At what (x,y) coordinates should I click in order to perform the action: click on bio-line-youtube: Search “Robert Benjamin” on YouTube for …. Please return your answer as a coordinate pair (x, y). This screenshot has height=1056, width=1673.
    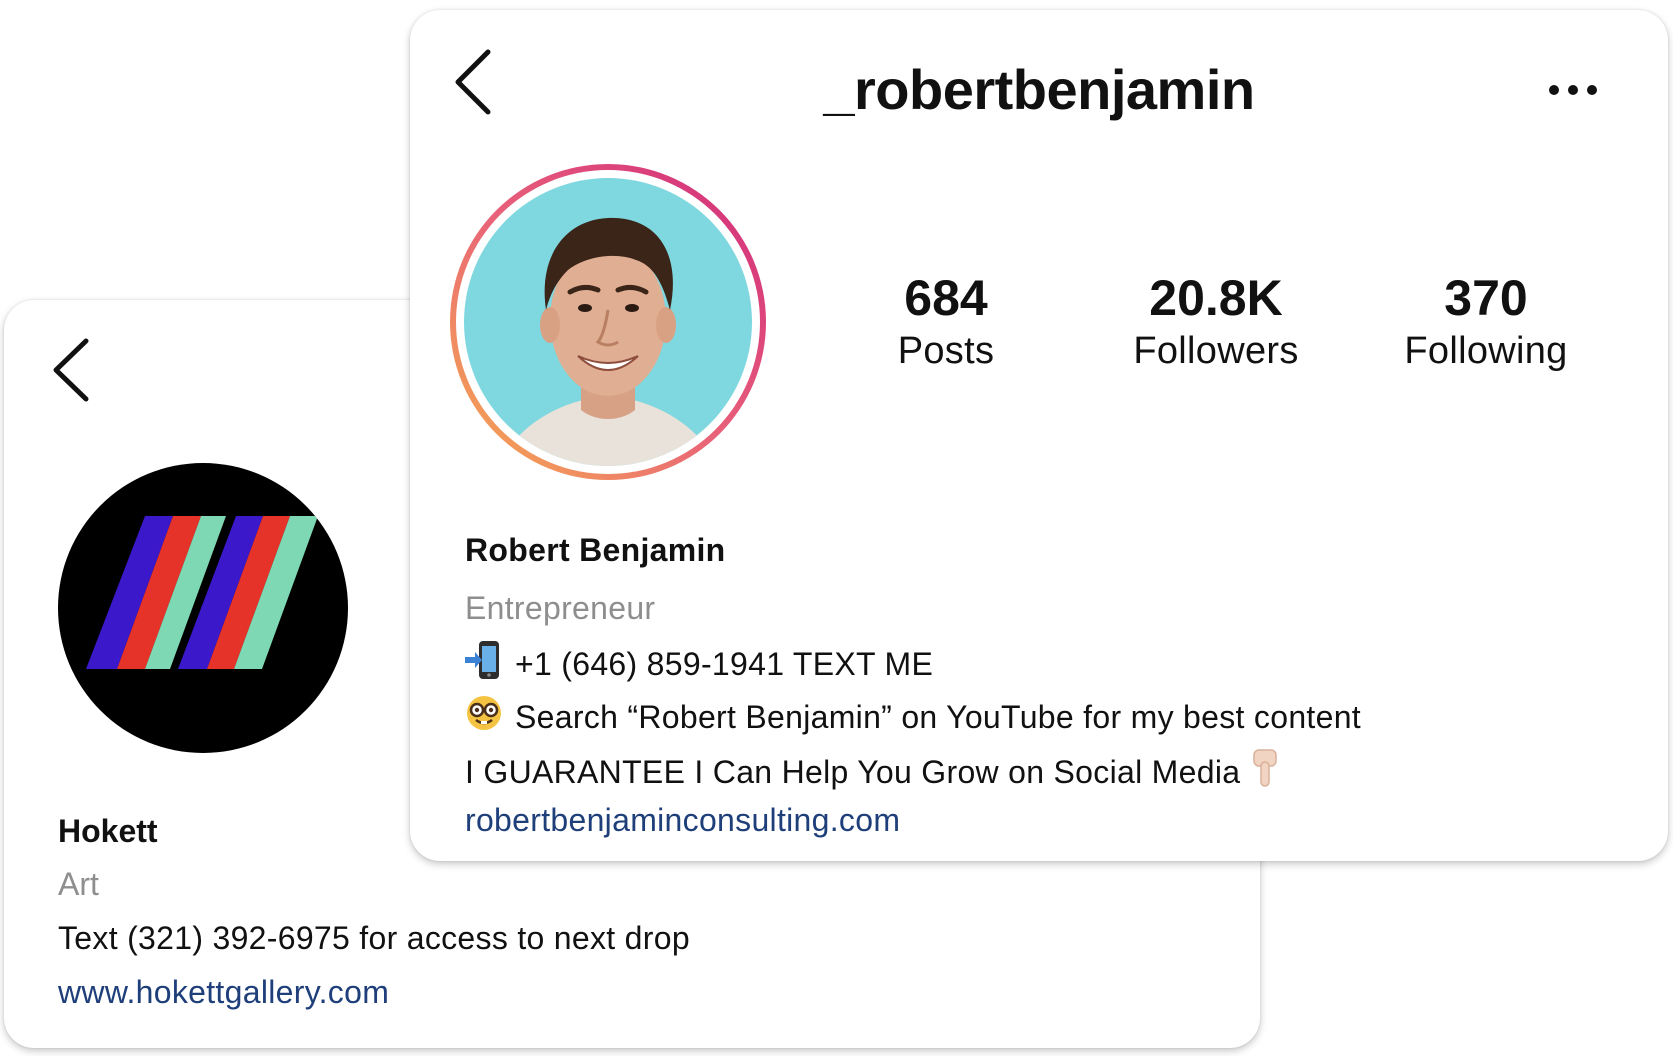
    Looking at the image, I should click on (913, 717).